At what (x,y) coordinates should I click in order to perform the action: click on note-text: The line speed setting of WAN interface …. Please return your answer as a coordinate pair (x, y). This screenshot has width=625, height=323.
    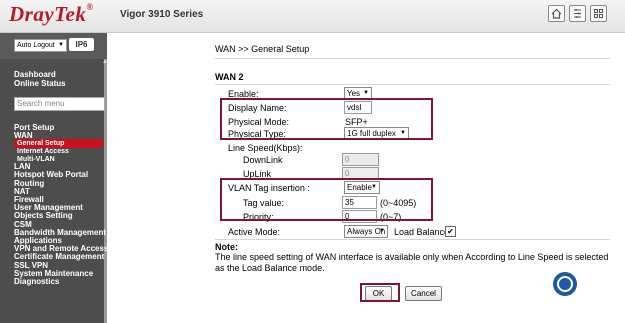
    Looking at the image, I should click on (412, 262).